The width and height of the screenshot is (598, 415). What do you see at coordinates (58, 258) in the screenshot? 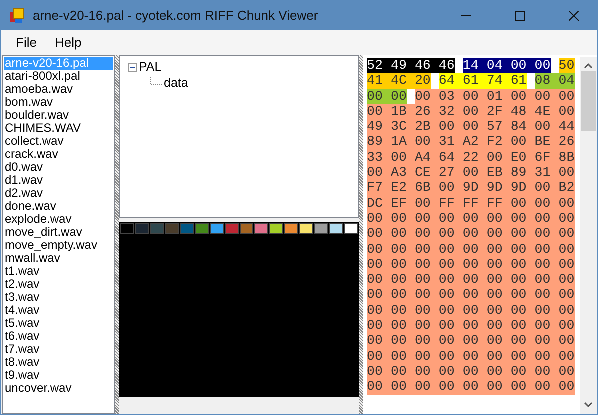
I see `file-list-item: mwall.wav` at bounding box center [58, 258].